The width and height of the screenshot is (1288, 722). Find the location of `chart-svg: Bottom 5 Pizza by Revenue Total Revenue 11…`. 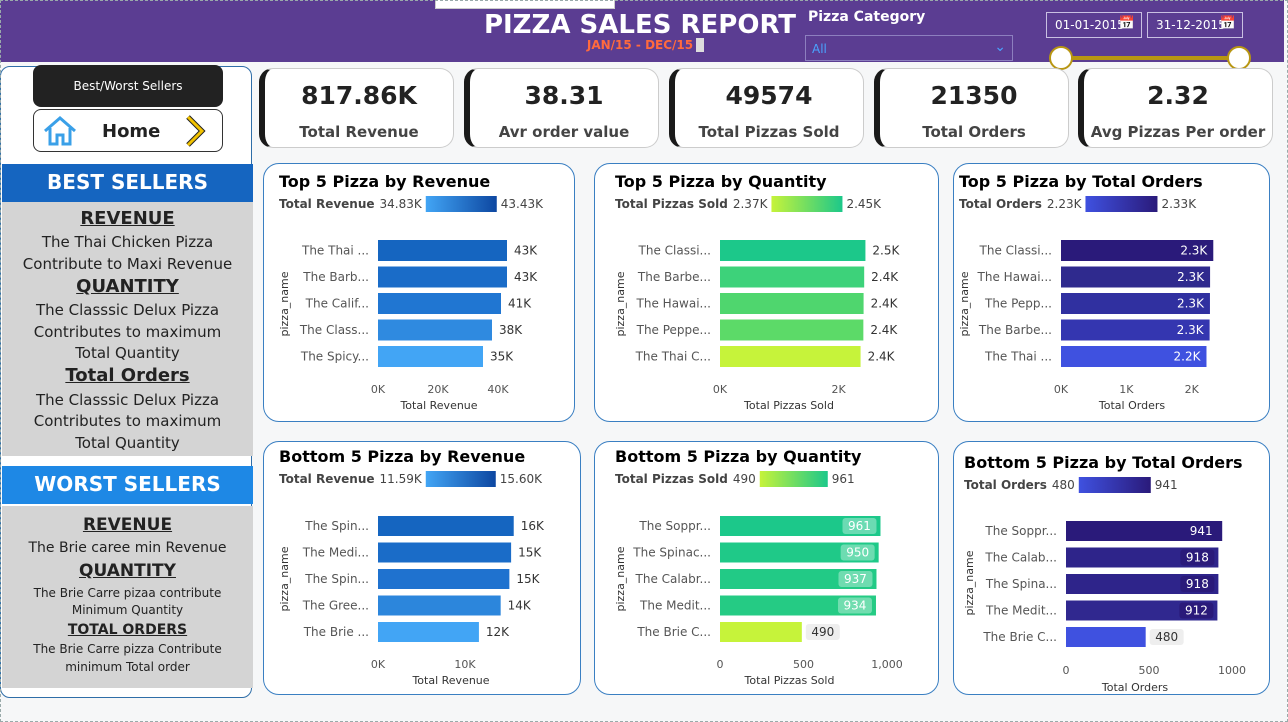

chart-svg: Bottom 5 Pizza by Revenue Total Revenue 11… is located at coordinates (411, 567).